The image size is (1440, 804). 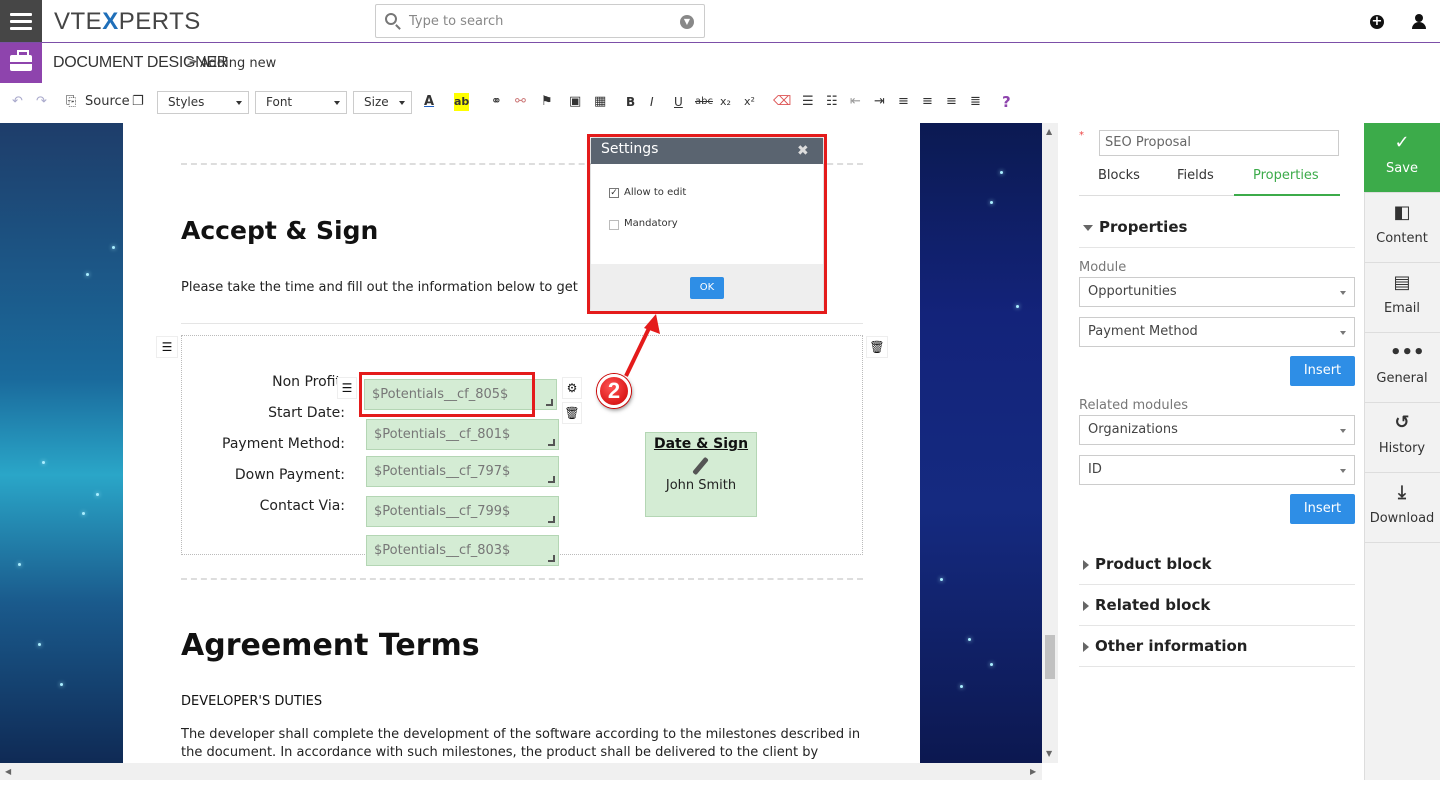 I want to click on gear-icon: ⚙, so click(x=572, y=388).